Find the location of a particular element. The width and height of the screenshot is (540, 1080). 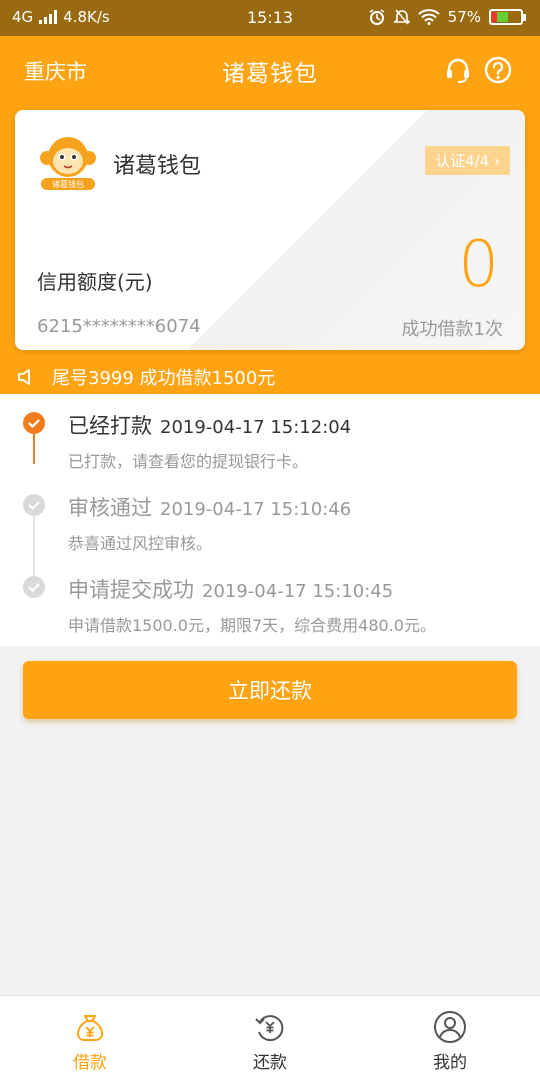

loan-count: 成功借款1次 is located at coordinates (452, 329).